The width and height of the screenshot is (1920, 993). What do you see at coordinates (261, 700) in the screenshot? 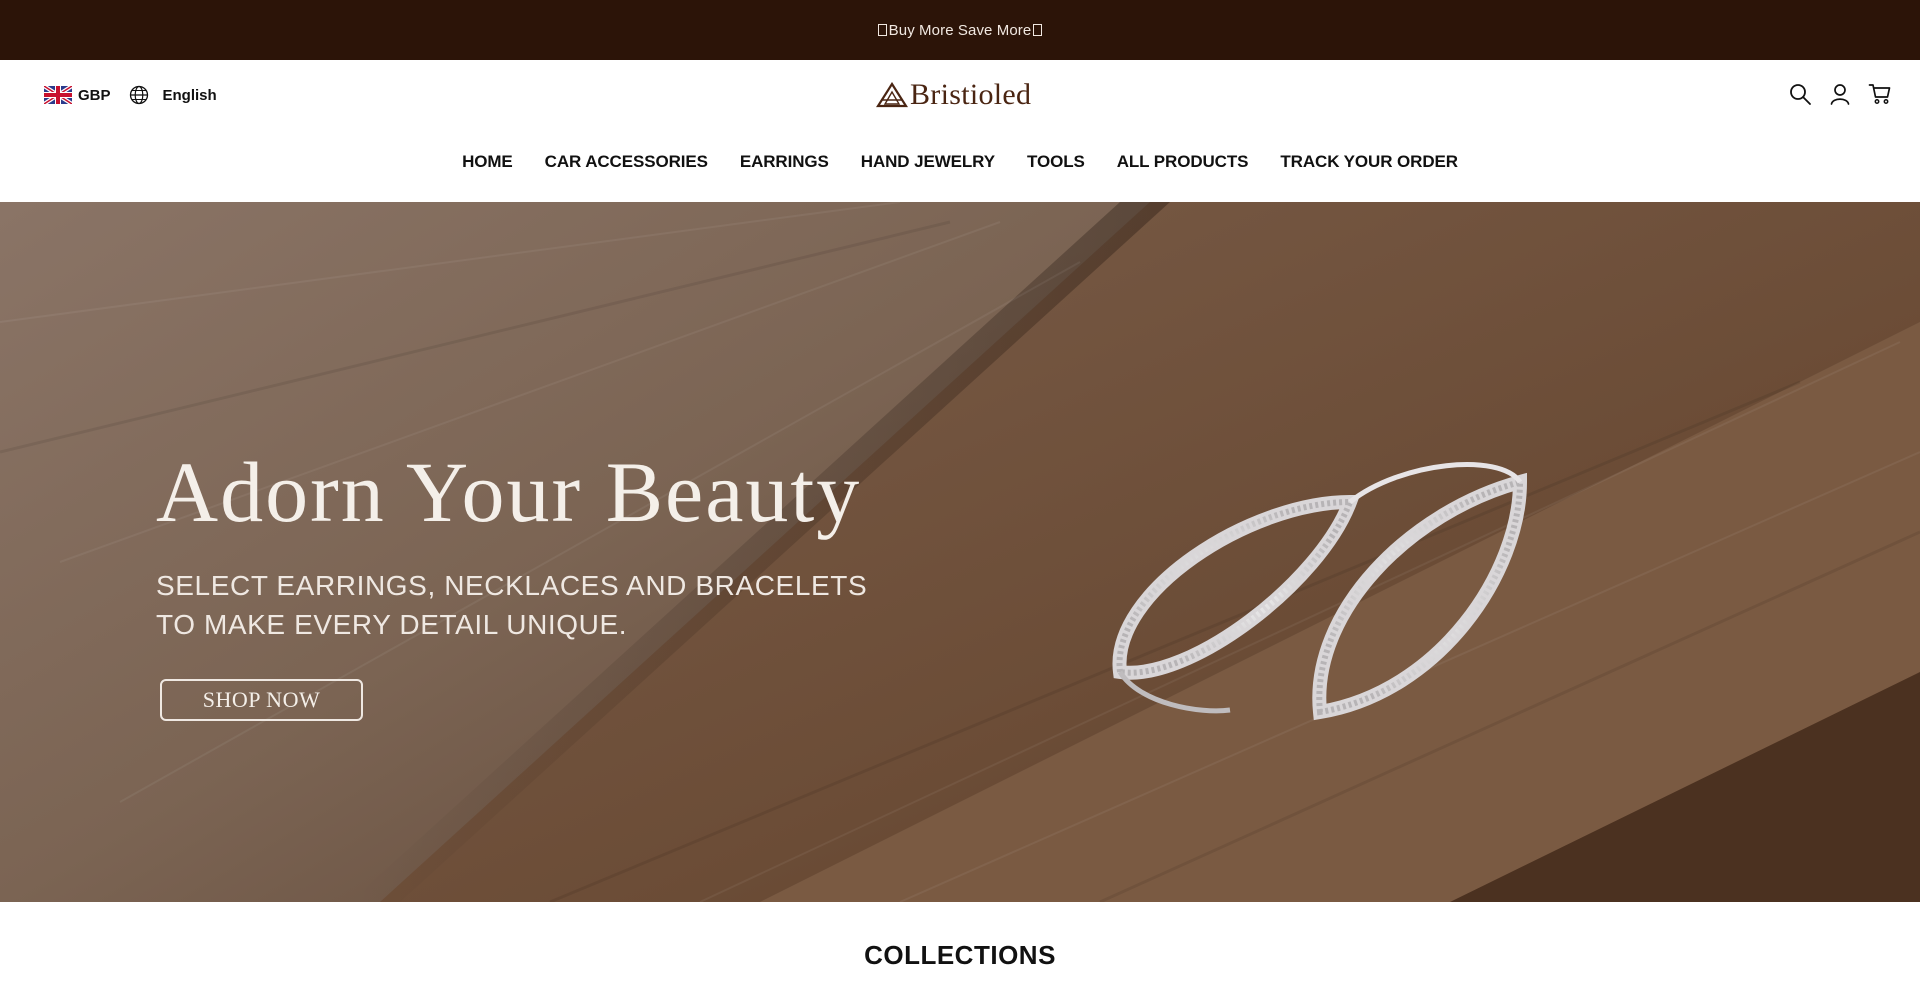
I see `shop-now-button: SHOP NOW` at bounding box center [261, 700].